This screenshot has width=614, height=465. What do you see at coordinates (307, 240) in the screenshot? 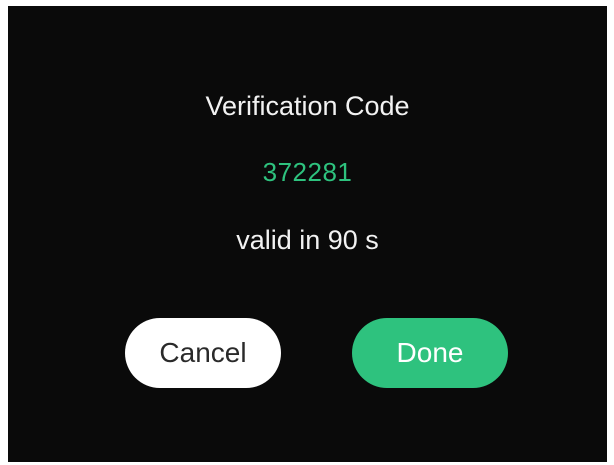
I see `code-validity-text: valid in 90 s` at bounding box center [307, 240].